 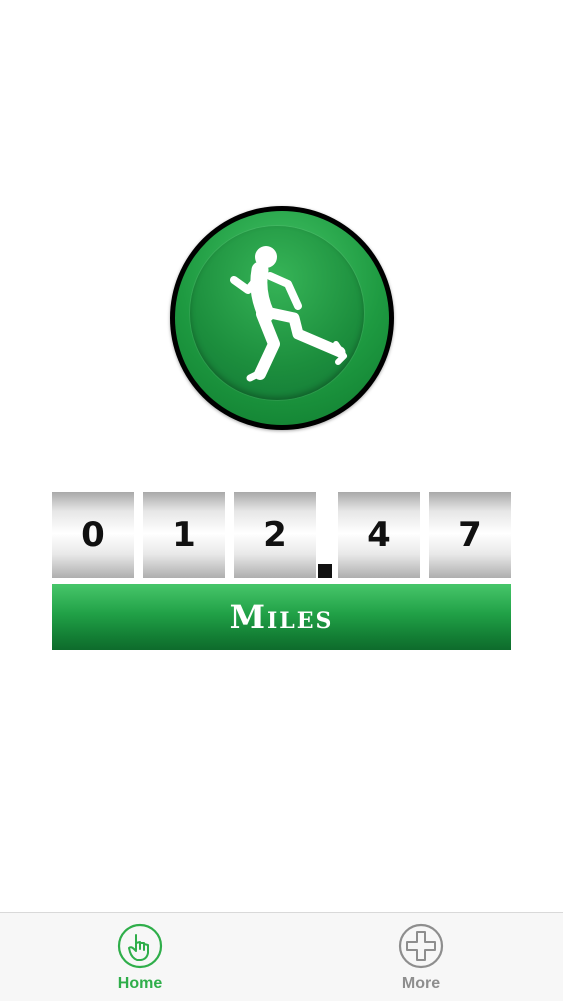 I want to click on units-bar: Miles, so click(x=281, y=617).